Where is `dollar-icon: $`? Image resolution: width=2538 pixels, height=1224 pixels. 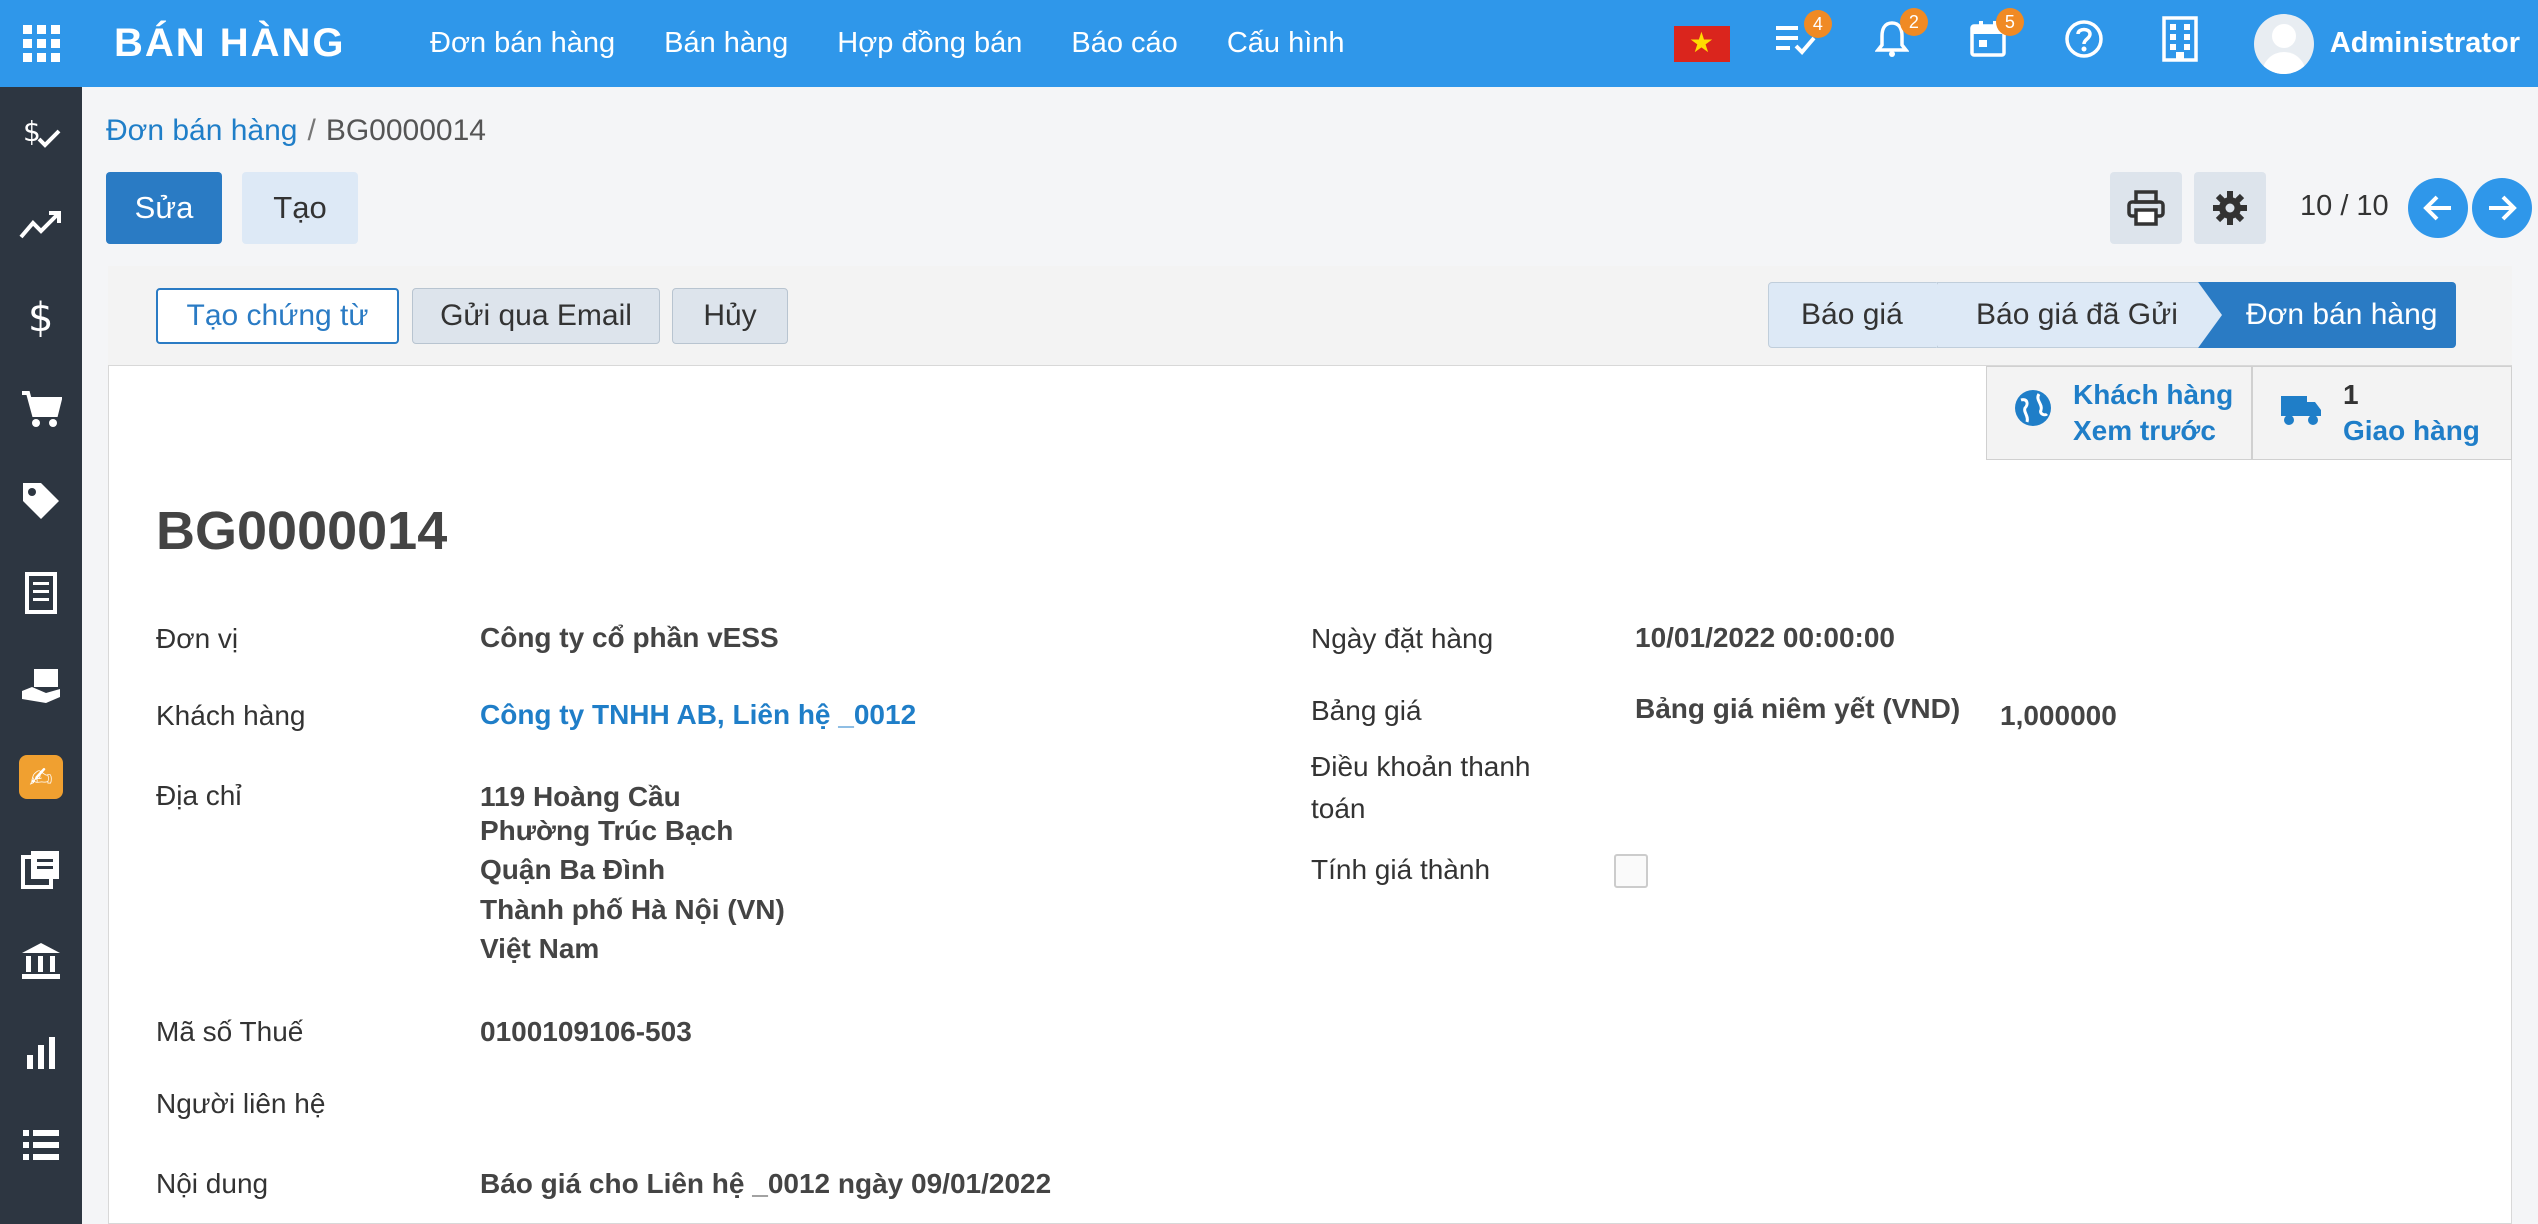 dollar-icon: $ is located at coordinates (41, 317).